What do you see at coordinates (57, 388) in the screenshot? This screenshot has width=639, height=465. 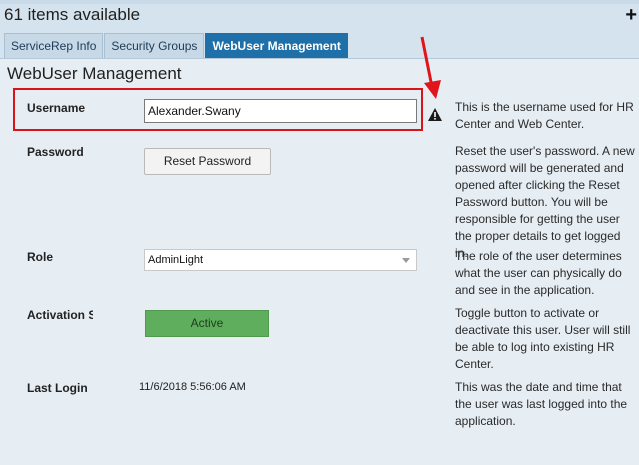 I see `last-login-label: Last Login` at bounding box center [57, 388].